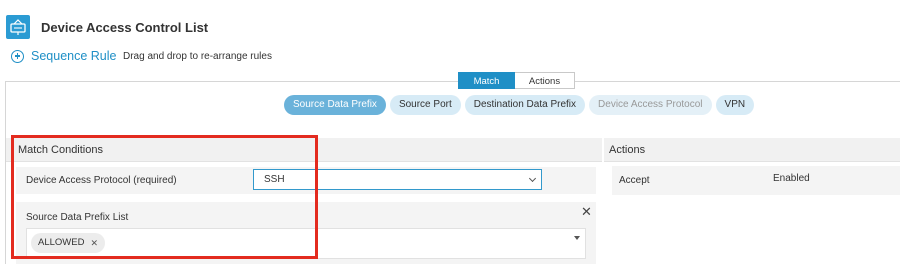 Image resolution: width=900 pixels, height=264 pixels. I want to click on pill-source-data-prefix: Source Data Prefix, so click(335, 105).